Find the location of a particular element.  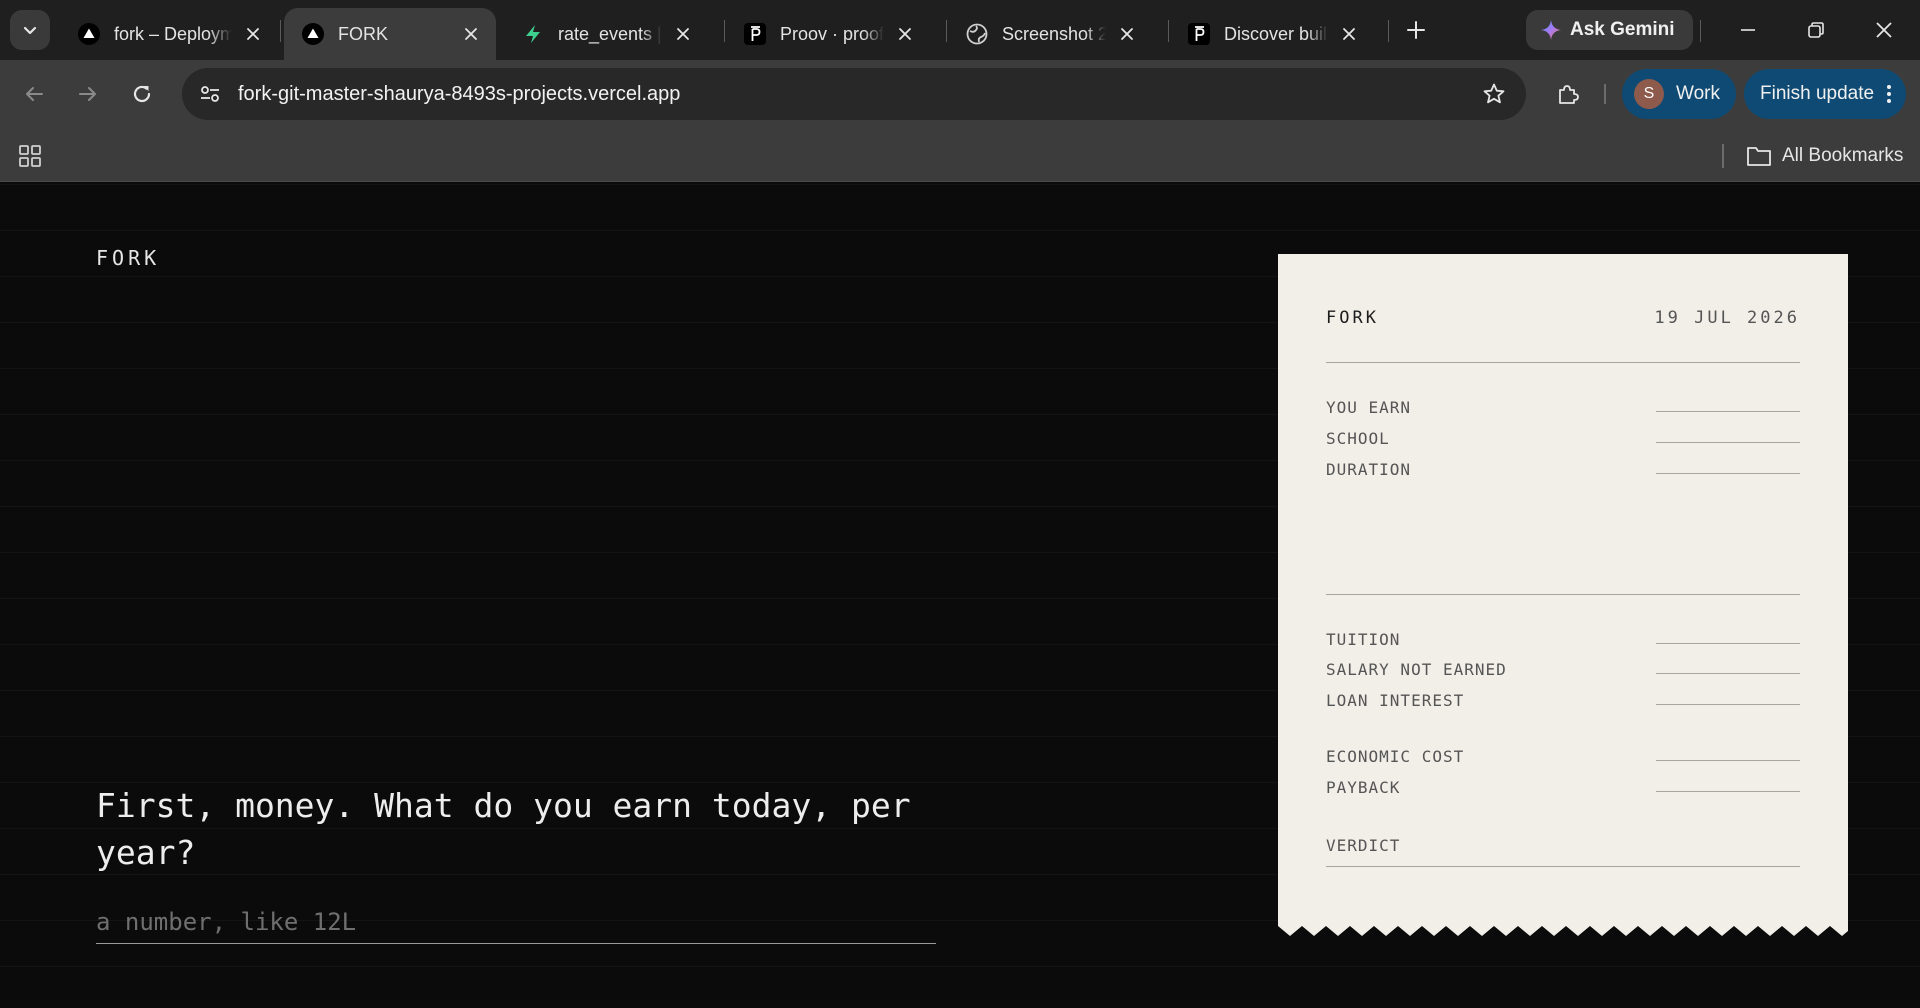

receipt-label: ECONOMIC COST is located at coordinates (1395, 756).